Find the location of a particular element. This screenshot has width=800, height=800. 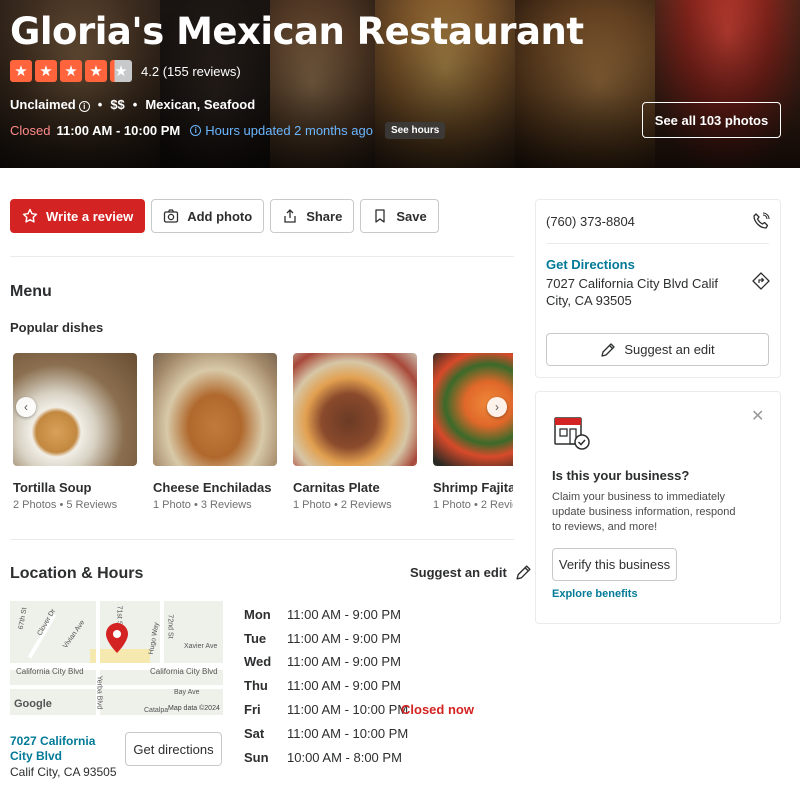

day-hours: 10:00 AM - 8:00 PM is located at coordinates (344, 757).